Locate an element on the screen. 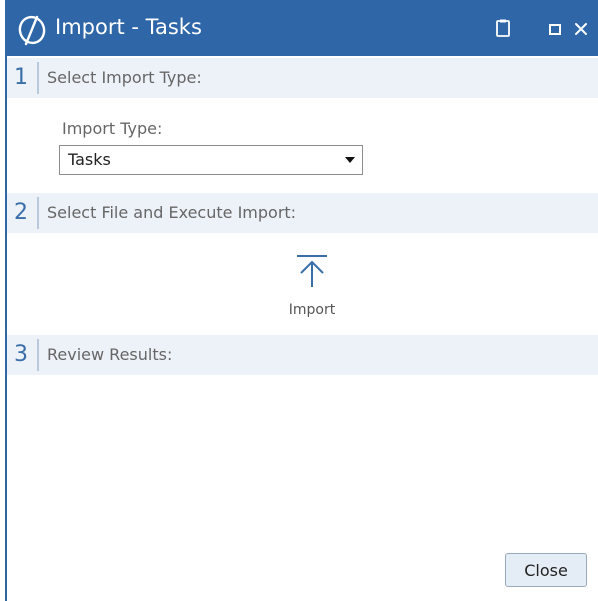 This screenshot has width=598, height=601. dropdown-arrow-icon is located at coordinates (350, 160).